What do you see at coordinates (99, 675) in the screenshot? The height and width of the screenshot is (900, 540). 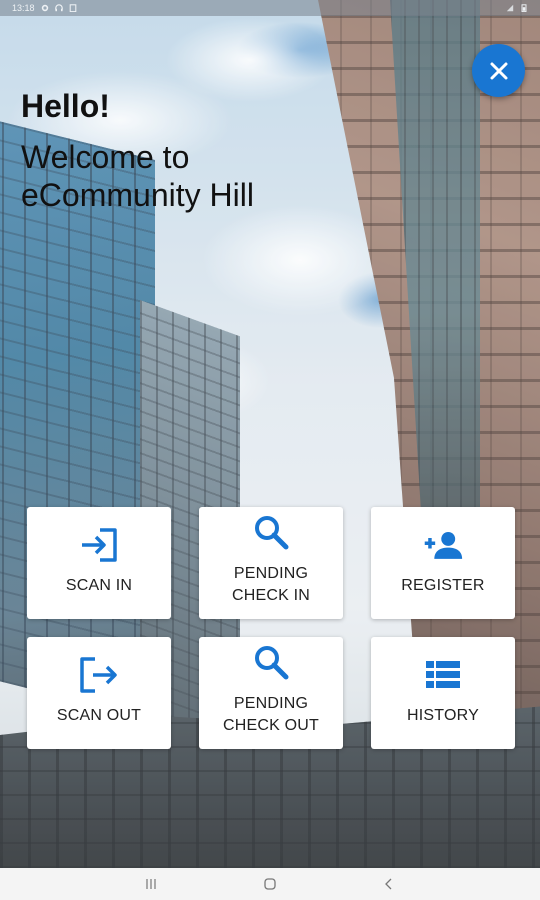 I see `logout-arrow-icon` at bounding box center [99, 675].